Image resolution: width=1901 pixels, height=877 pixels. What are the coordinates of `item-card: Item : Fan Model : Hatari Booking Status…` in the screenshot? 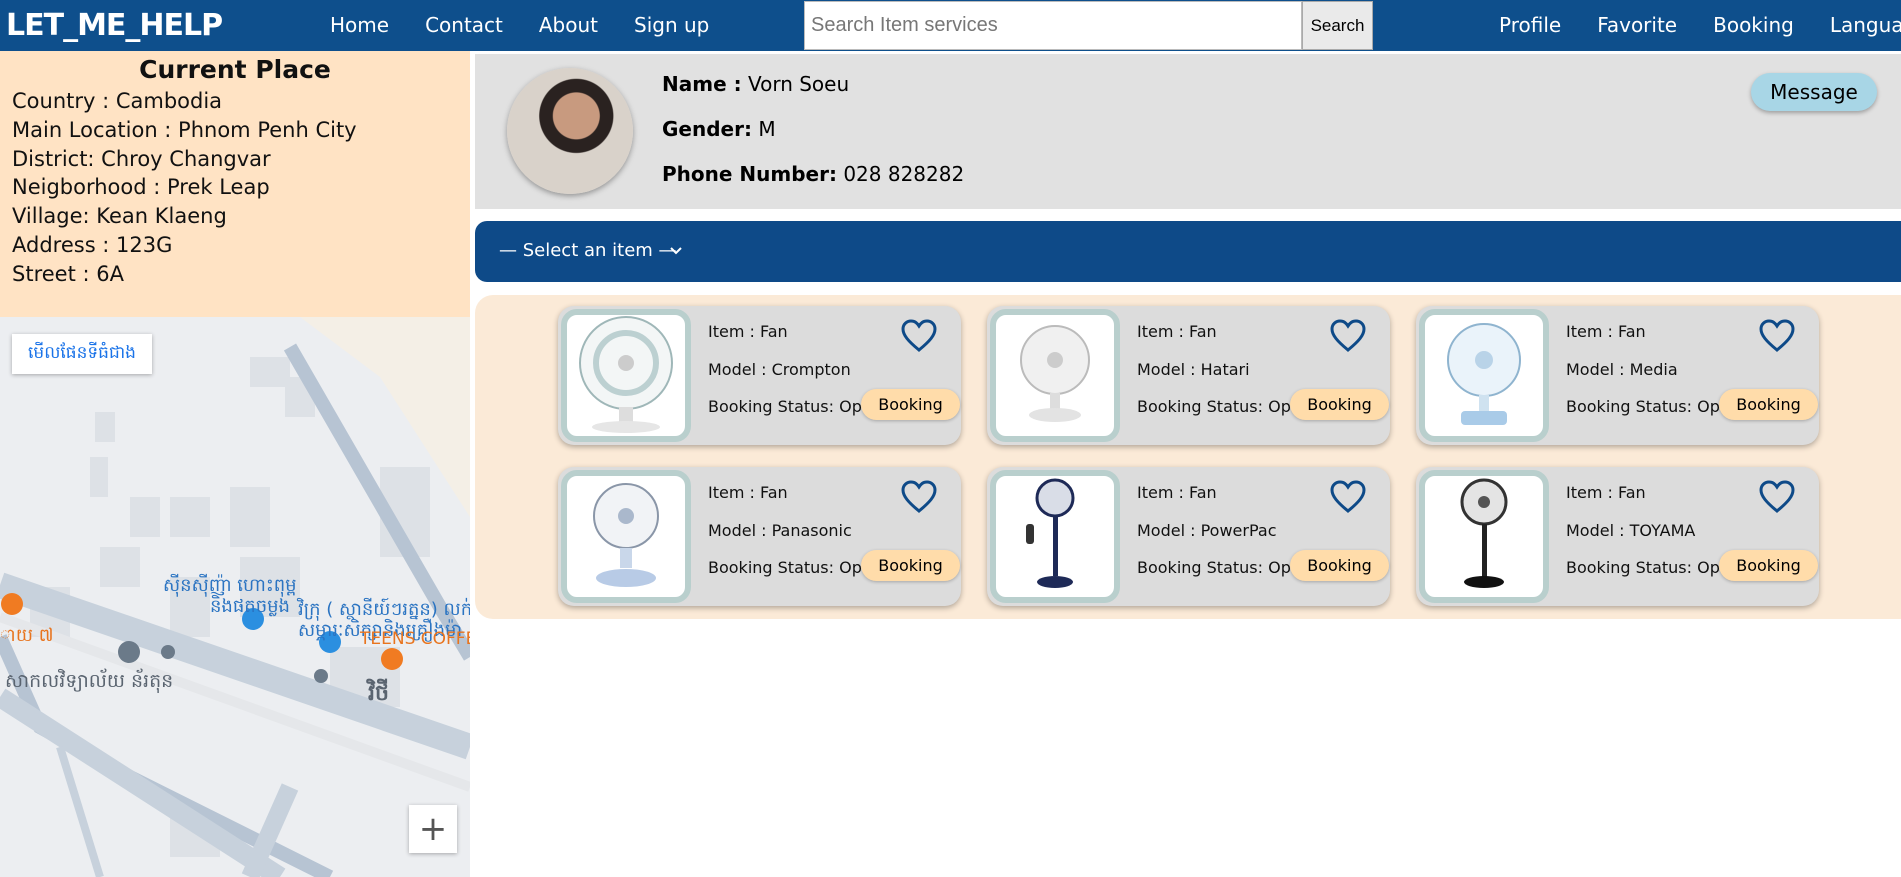 It's located at (1188, 375).